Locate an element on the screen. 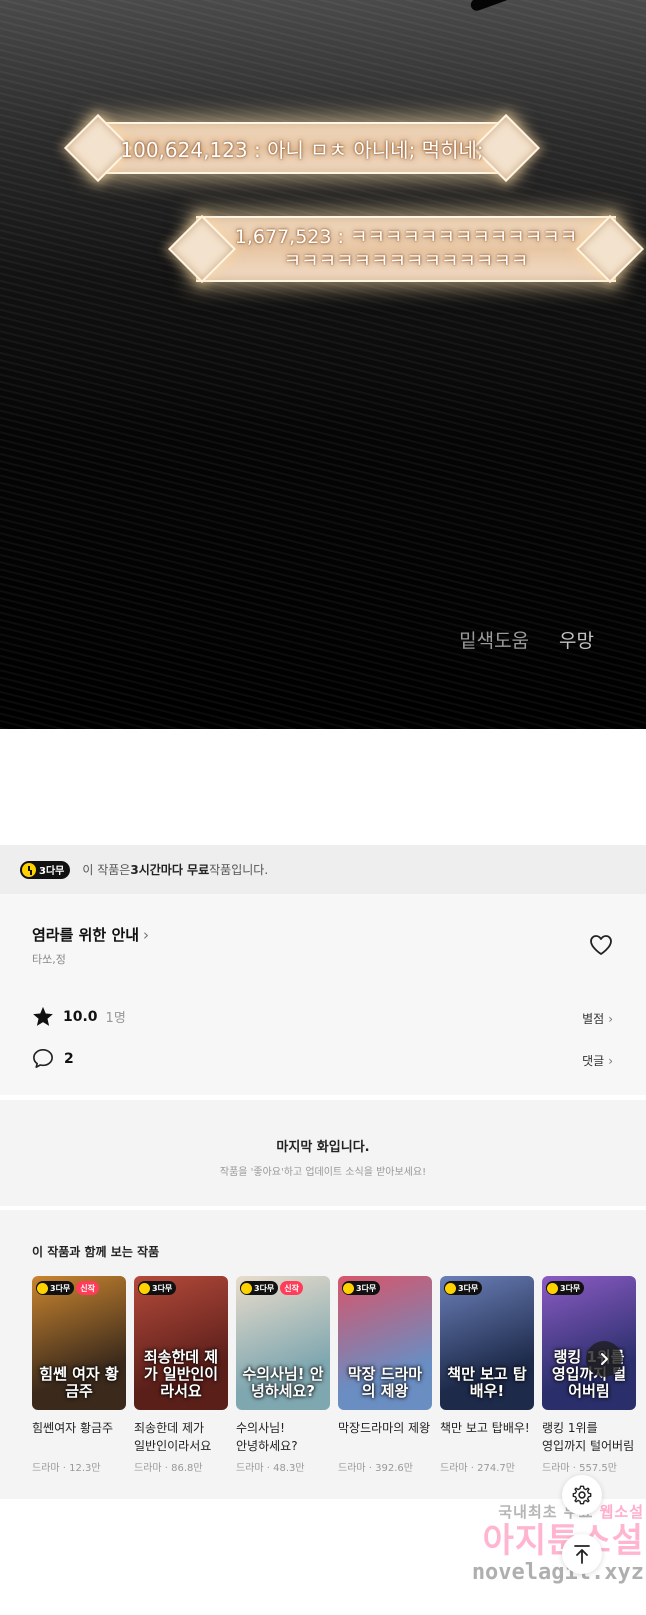  rate-link-label: 별점 is located at coordinates (593, 1019).